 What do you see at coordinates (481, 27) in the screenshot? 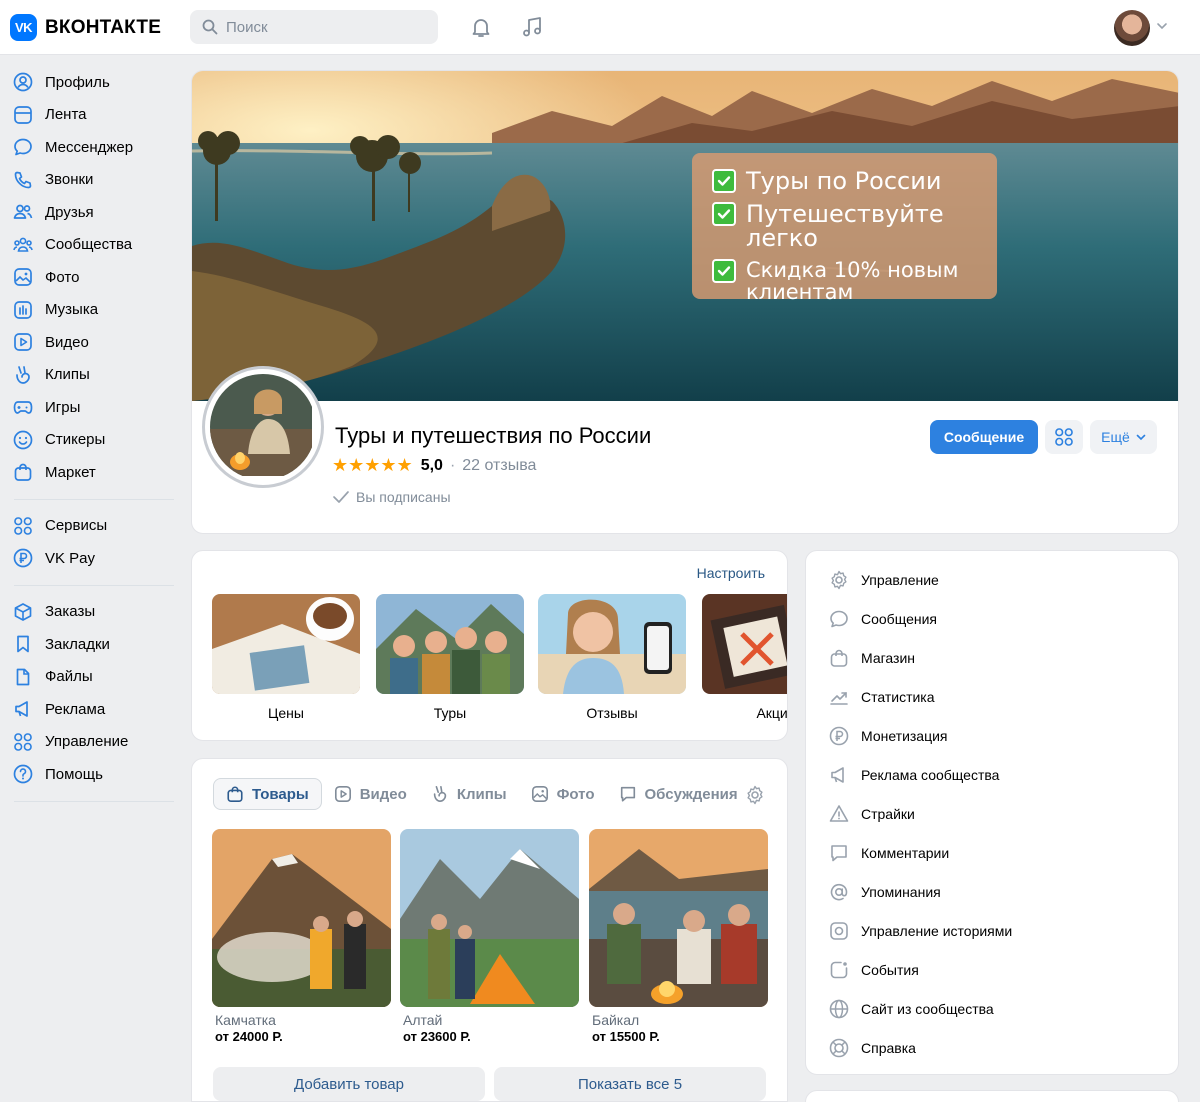
I see `notifications-button` at bounding box center [481, 27].